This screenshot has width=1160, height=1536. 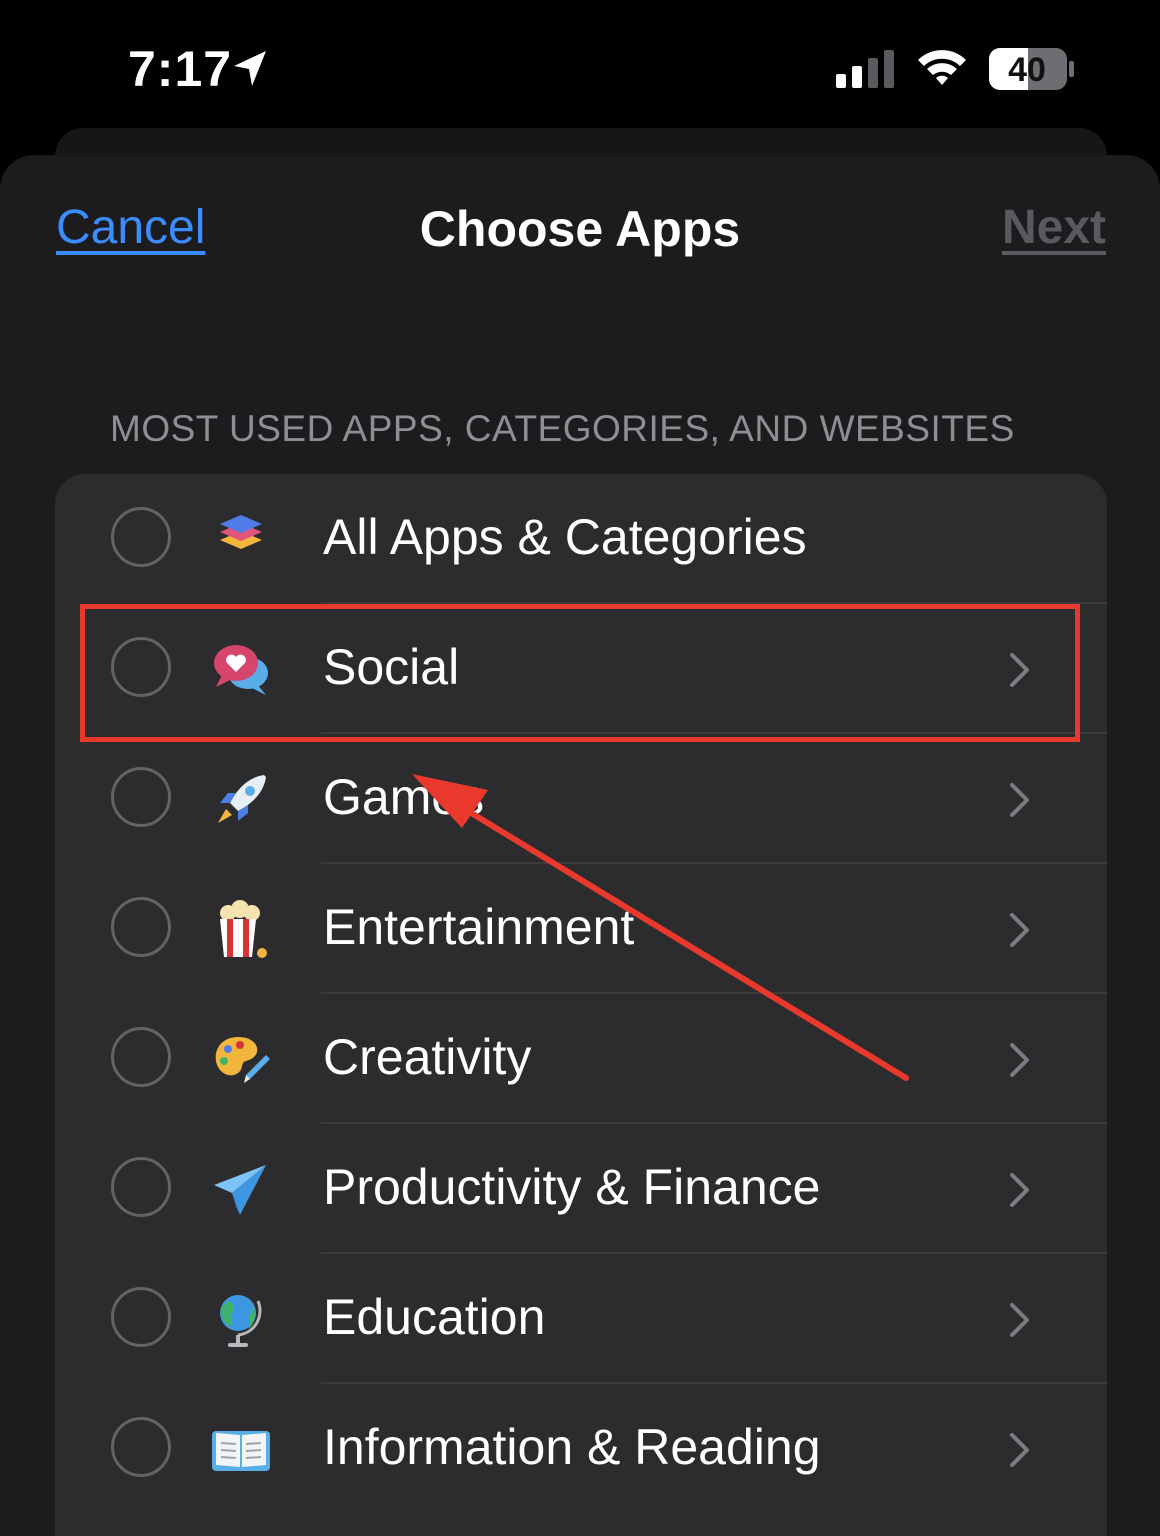 I want to click on section-header: MOST USED APPS, CATEGORIES, AND WEBSITES, so click(x=562, y=428).